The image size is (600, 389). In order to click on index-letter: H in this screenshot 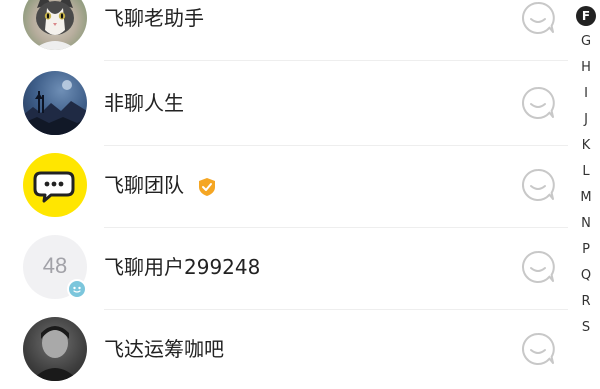, I will do `click(586, 68)`.